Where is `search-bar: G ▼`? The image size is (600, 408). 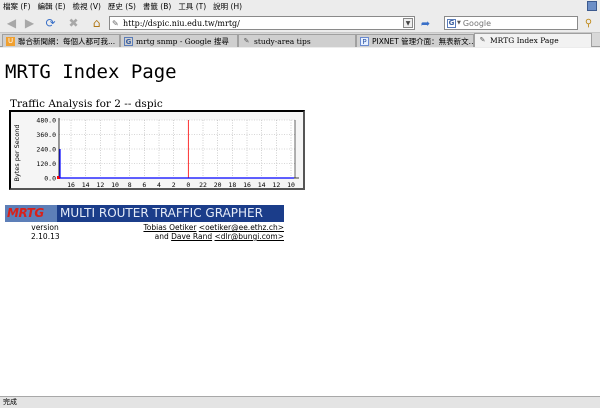
search-bar: G ▼ is located at coordinates (511, 23).